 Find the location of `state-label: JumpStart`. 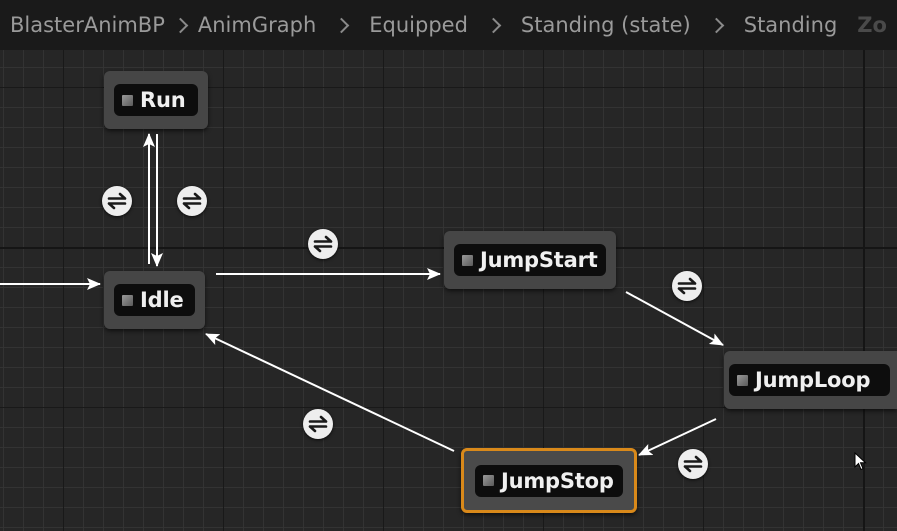

state-label: JumpStart is located at coordinates (539, 260).